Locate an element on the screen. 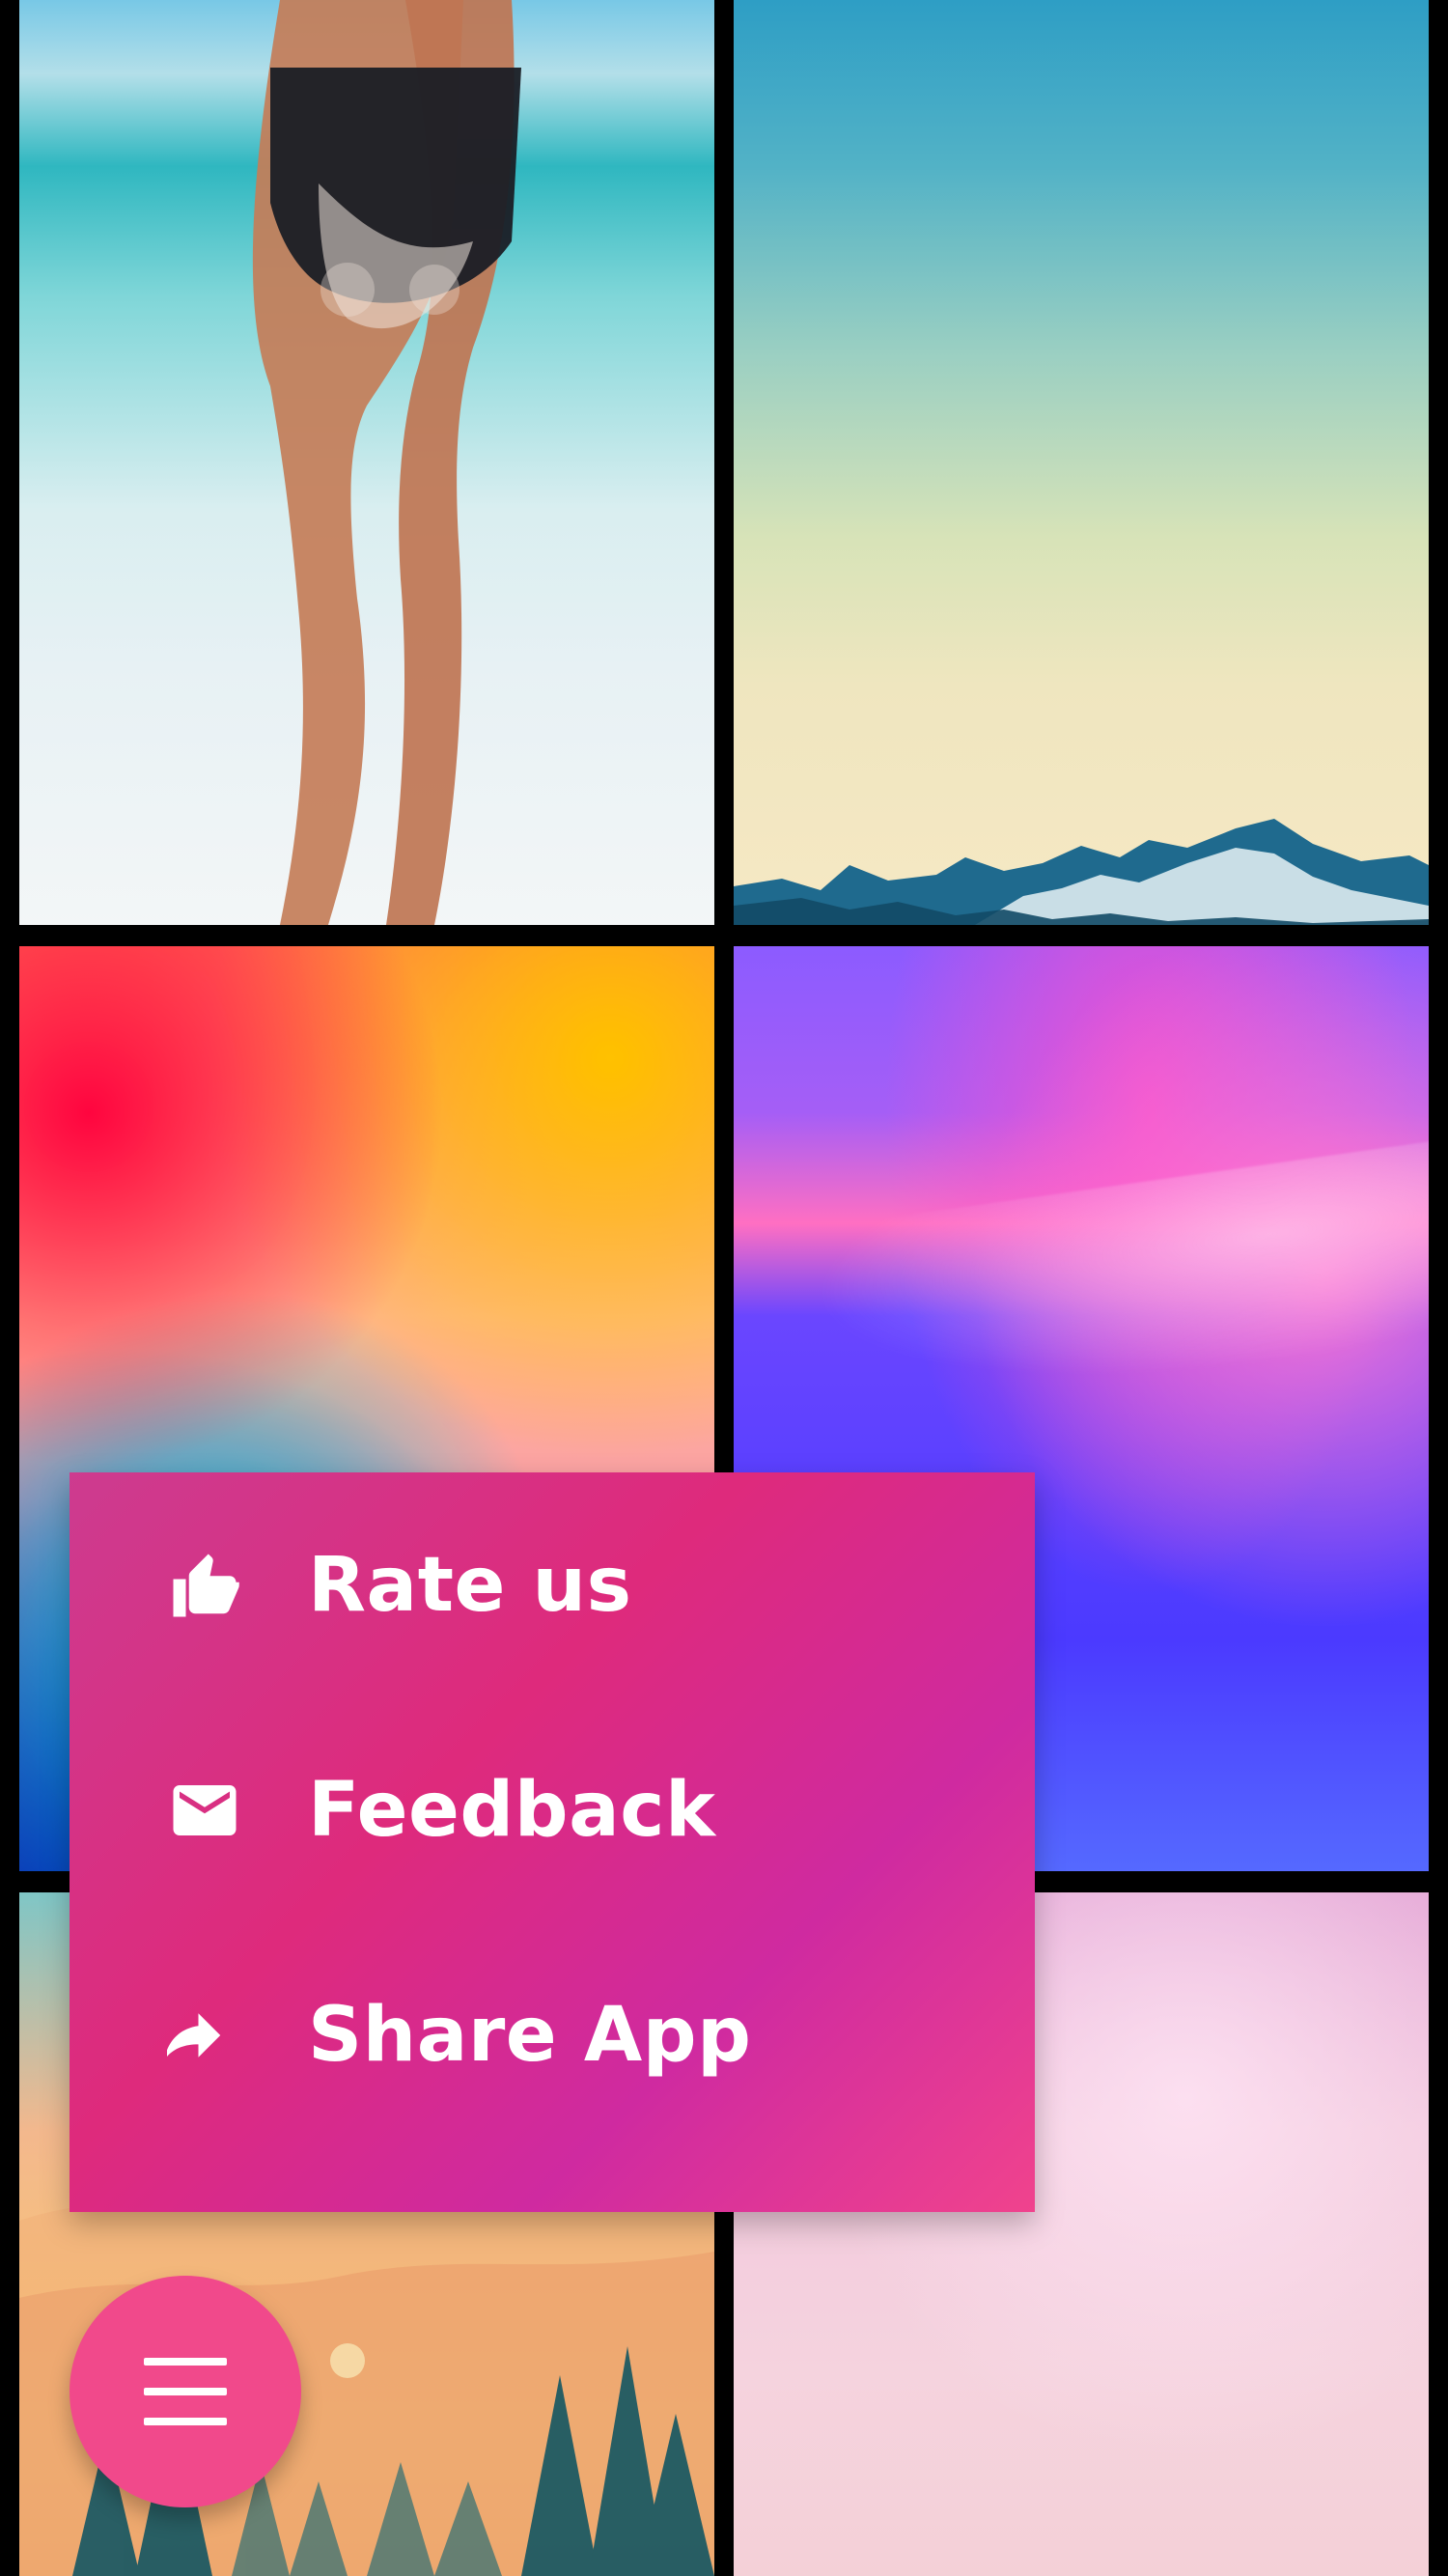  menu-item-label: Rate us is located at coordinates (470, 1585).